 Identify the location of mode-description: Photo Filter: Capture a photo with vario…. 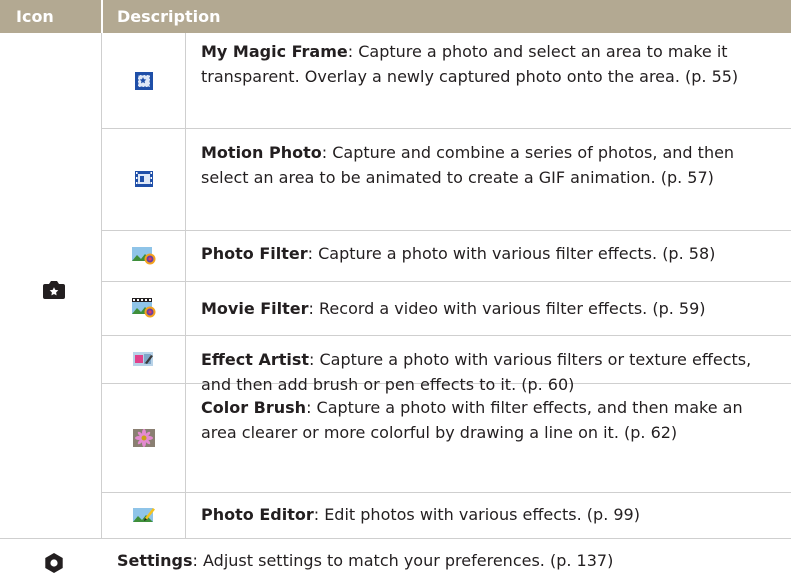
(486, 253).